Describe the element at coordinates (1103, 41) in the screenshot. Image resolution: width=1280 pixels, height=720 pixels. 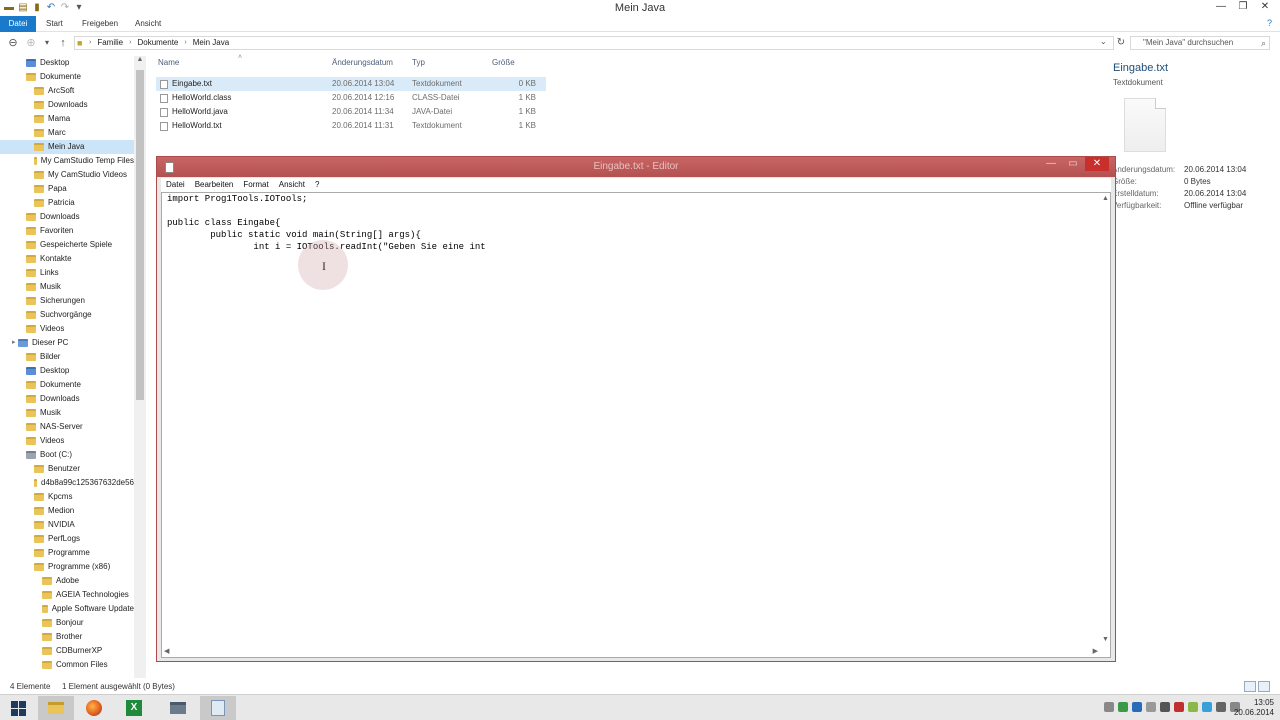
I see `chevron-down-icon: ⌄` at that location.